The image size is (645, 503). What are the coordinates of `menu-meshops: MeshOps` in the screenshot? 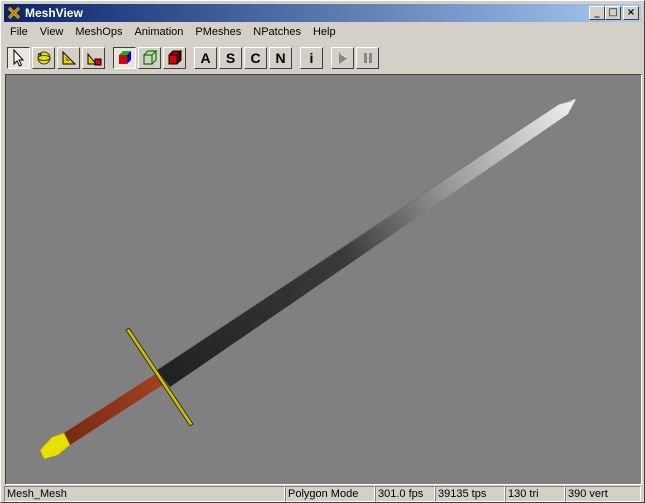 It's located at (98, 32).